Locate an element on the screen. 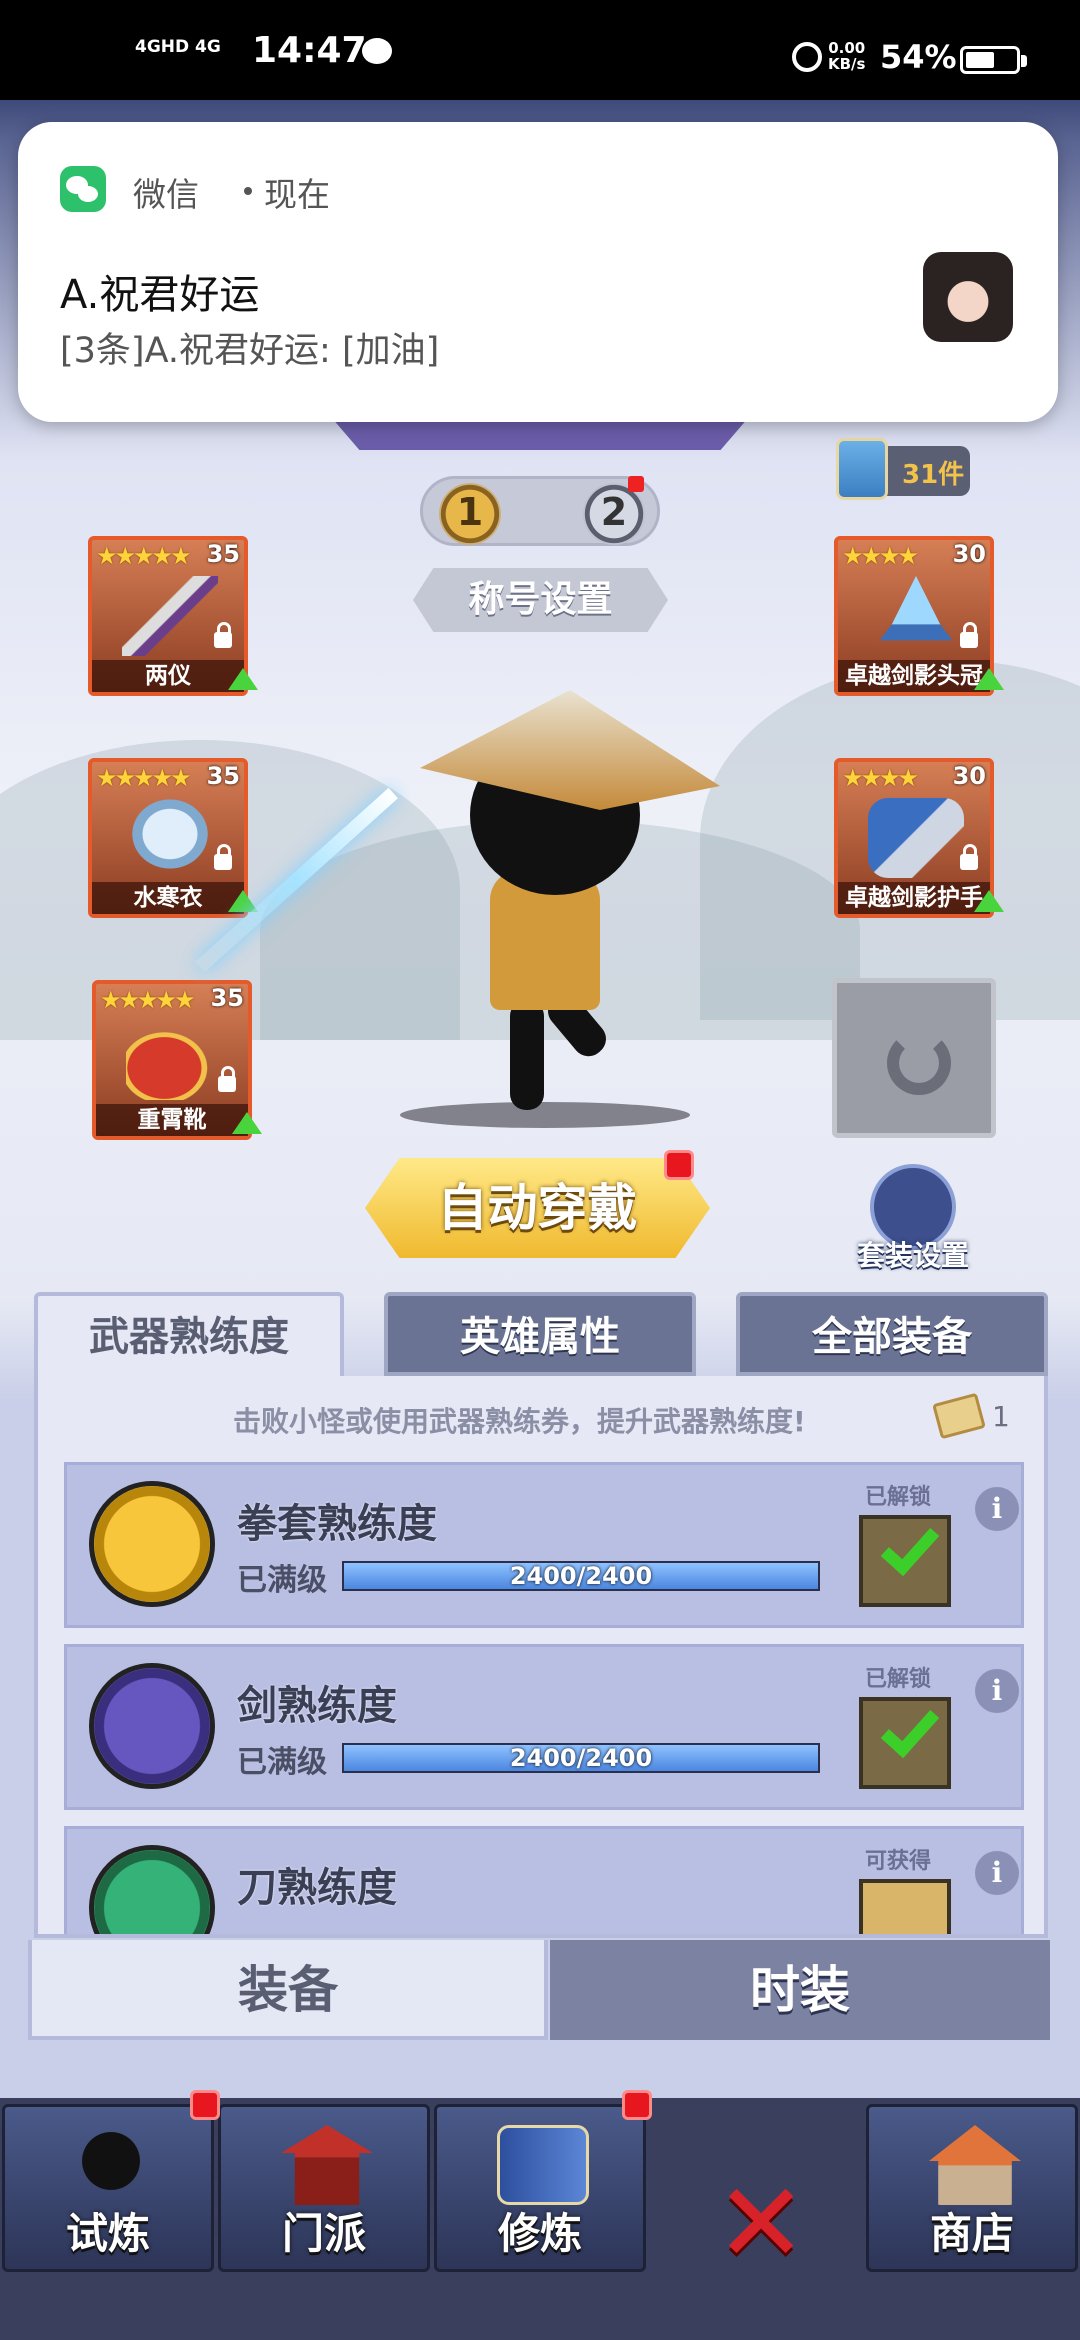  nav-label: 商店 is located at coordinates (971, 2233).